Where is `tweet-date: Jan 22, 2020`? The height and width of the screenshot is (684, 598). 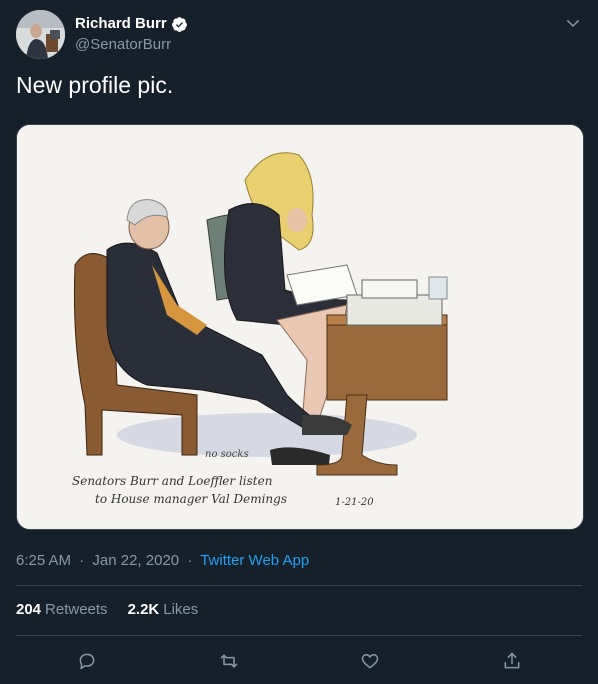
tweet-date: Jan 22, 2020 is located at coordinates (135, 560).